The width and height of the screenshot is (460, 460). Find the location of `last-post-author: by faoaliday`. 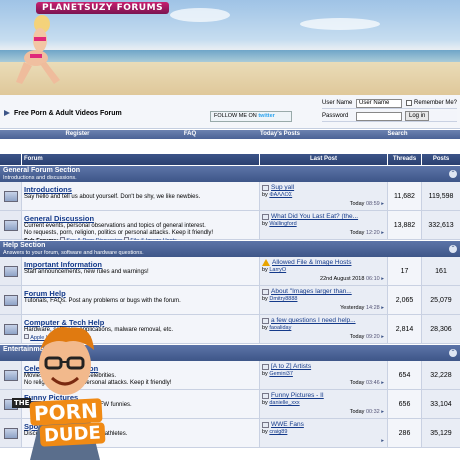

last-post-author: by faoaliday is located at coordinates (277, 328).